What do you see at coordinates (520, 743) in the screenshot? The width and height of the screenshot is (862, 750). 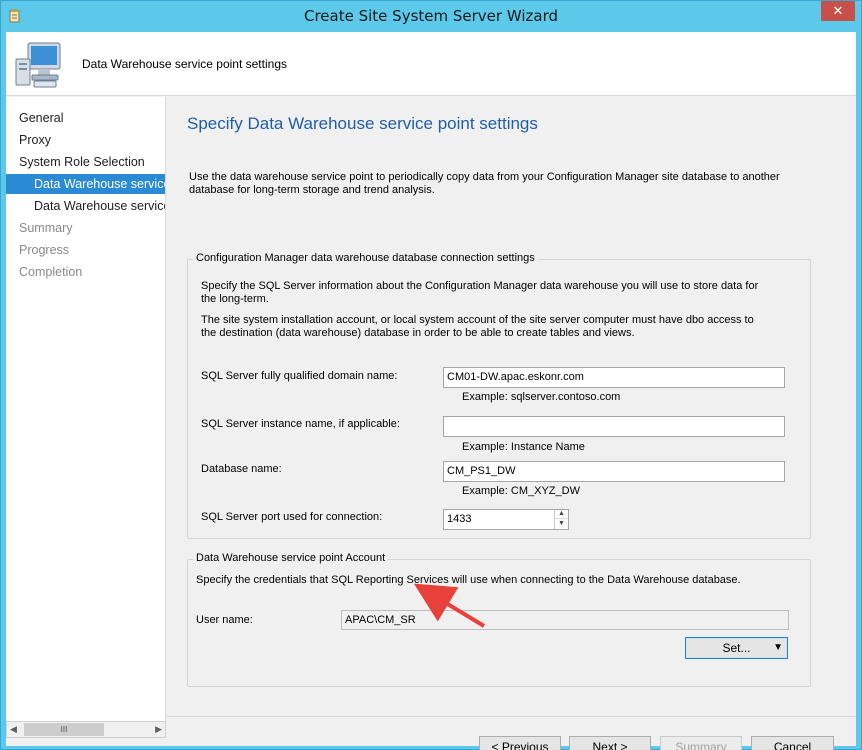 I see `previous-button: < Previous` at bounding box center [520, 743].